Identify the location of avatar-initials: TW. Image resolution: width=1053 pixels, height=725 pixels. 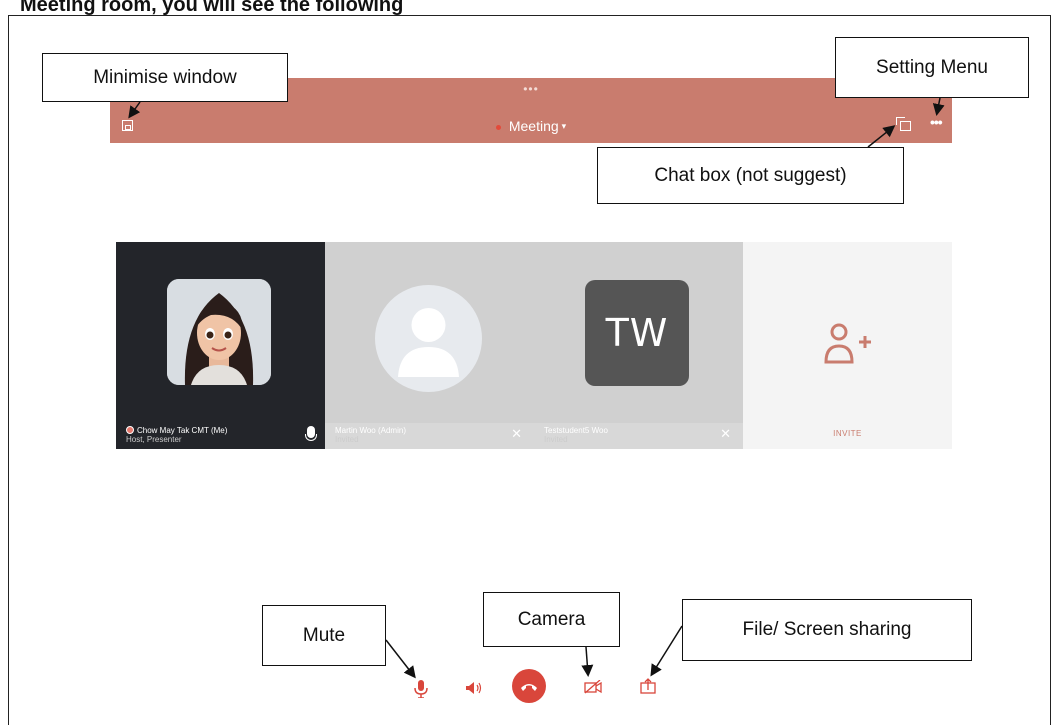
(637, 333).